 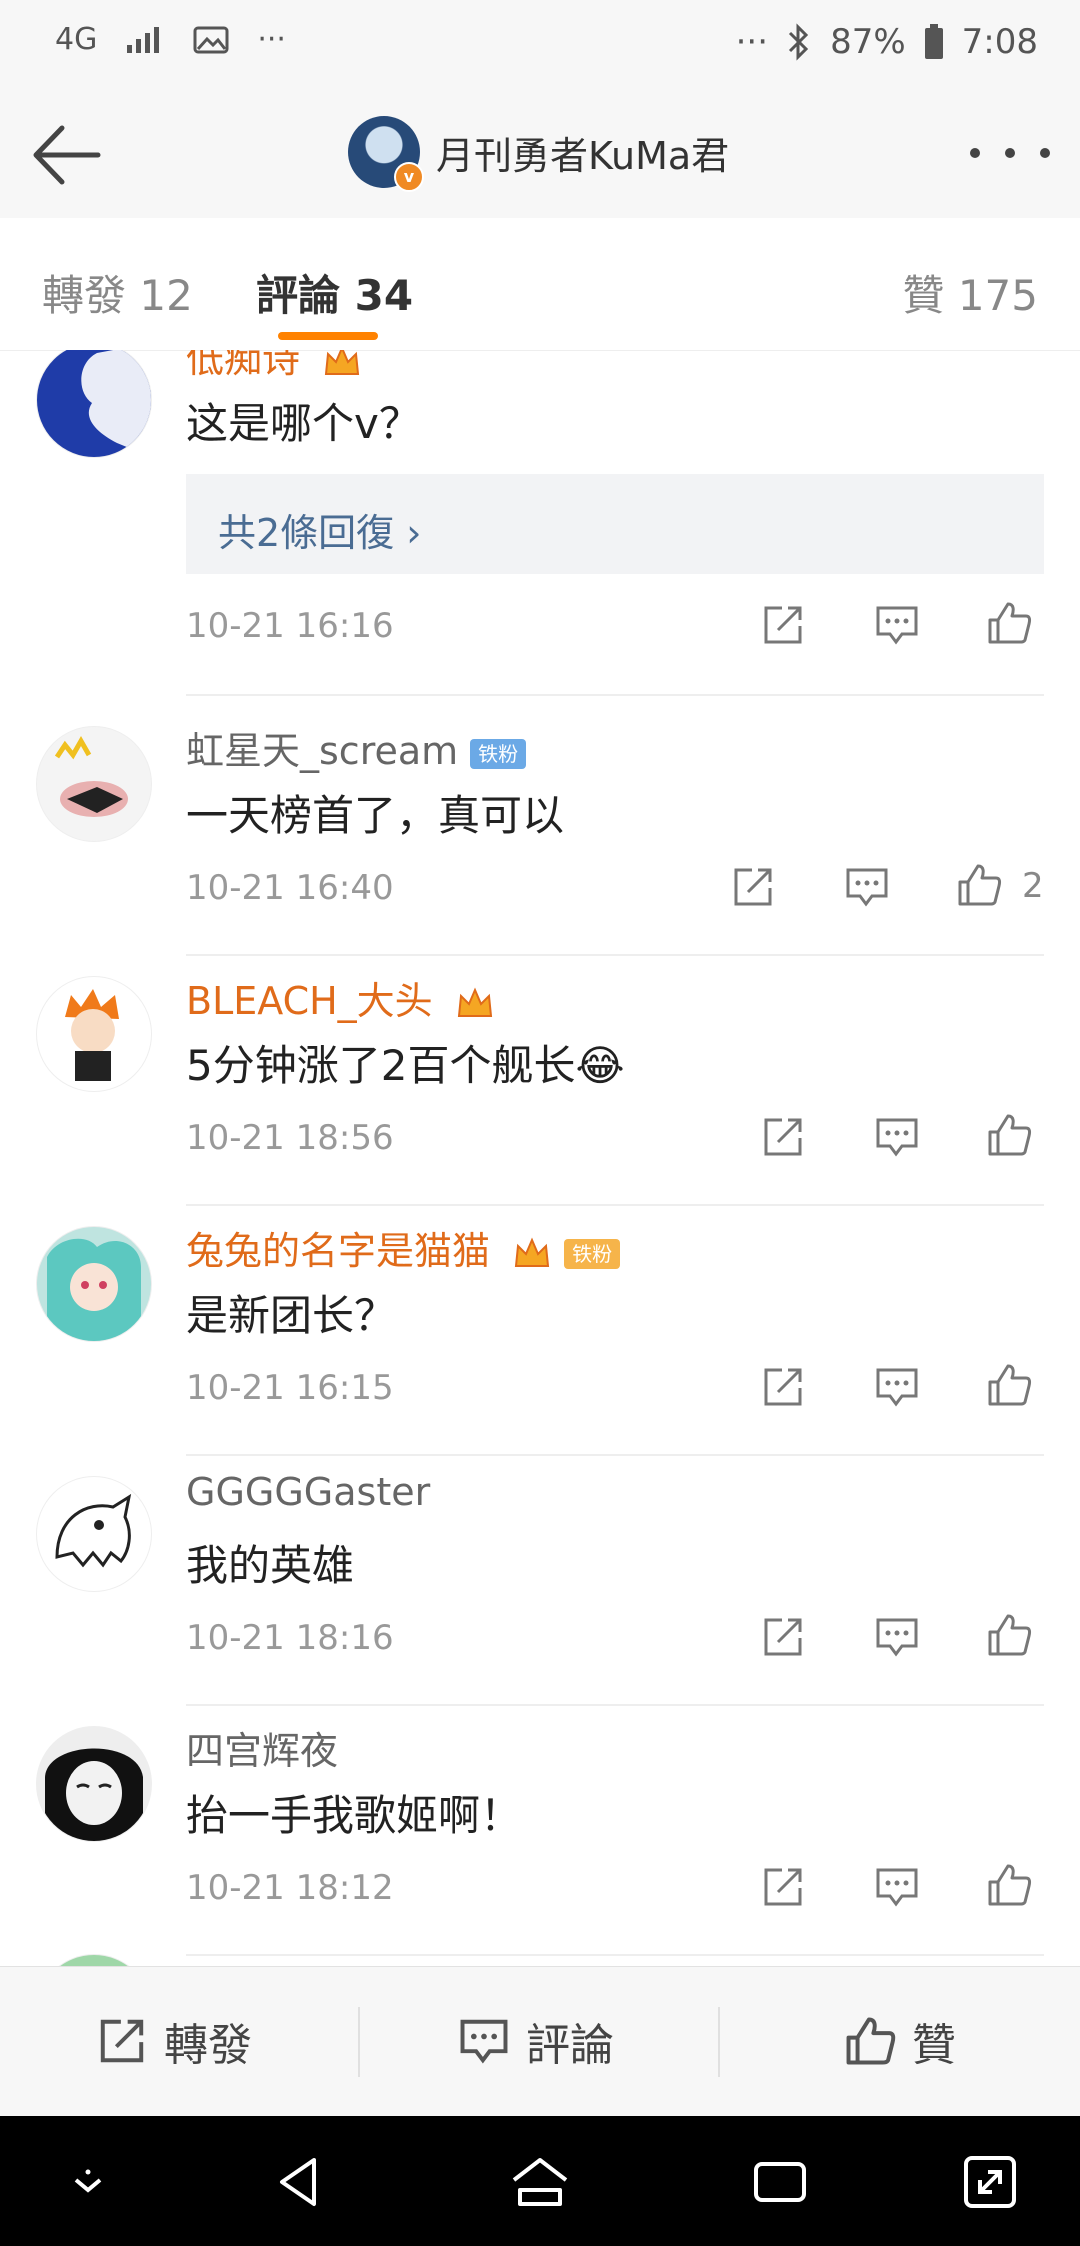 What do you see at coordinates (900, 2041) in the screenshot?
I see `like-button: 贊` at bounding box center [900, 2041].